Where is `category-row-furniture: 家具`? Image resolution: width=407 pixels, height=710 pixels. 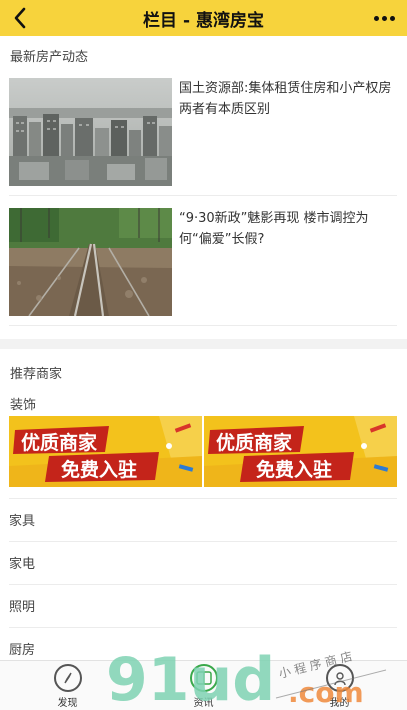
category-row-furniture: 家具 is located at coordinates (203, 519).